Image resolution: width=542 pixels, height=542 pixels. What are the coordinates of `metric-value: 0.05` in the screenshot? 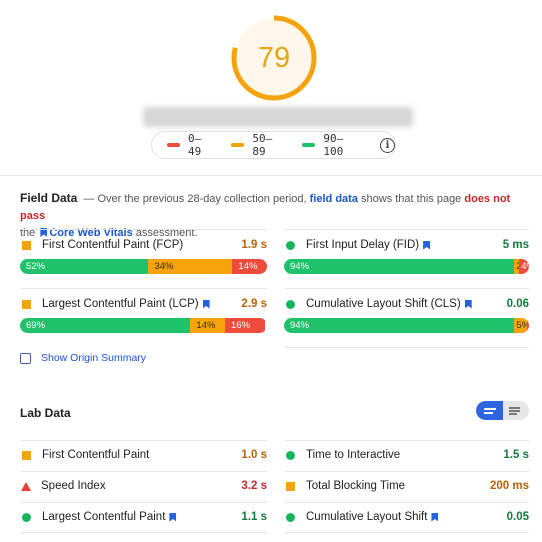 It's located at (517, 517).